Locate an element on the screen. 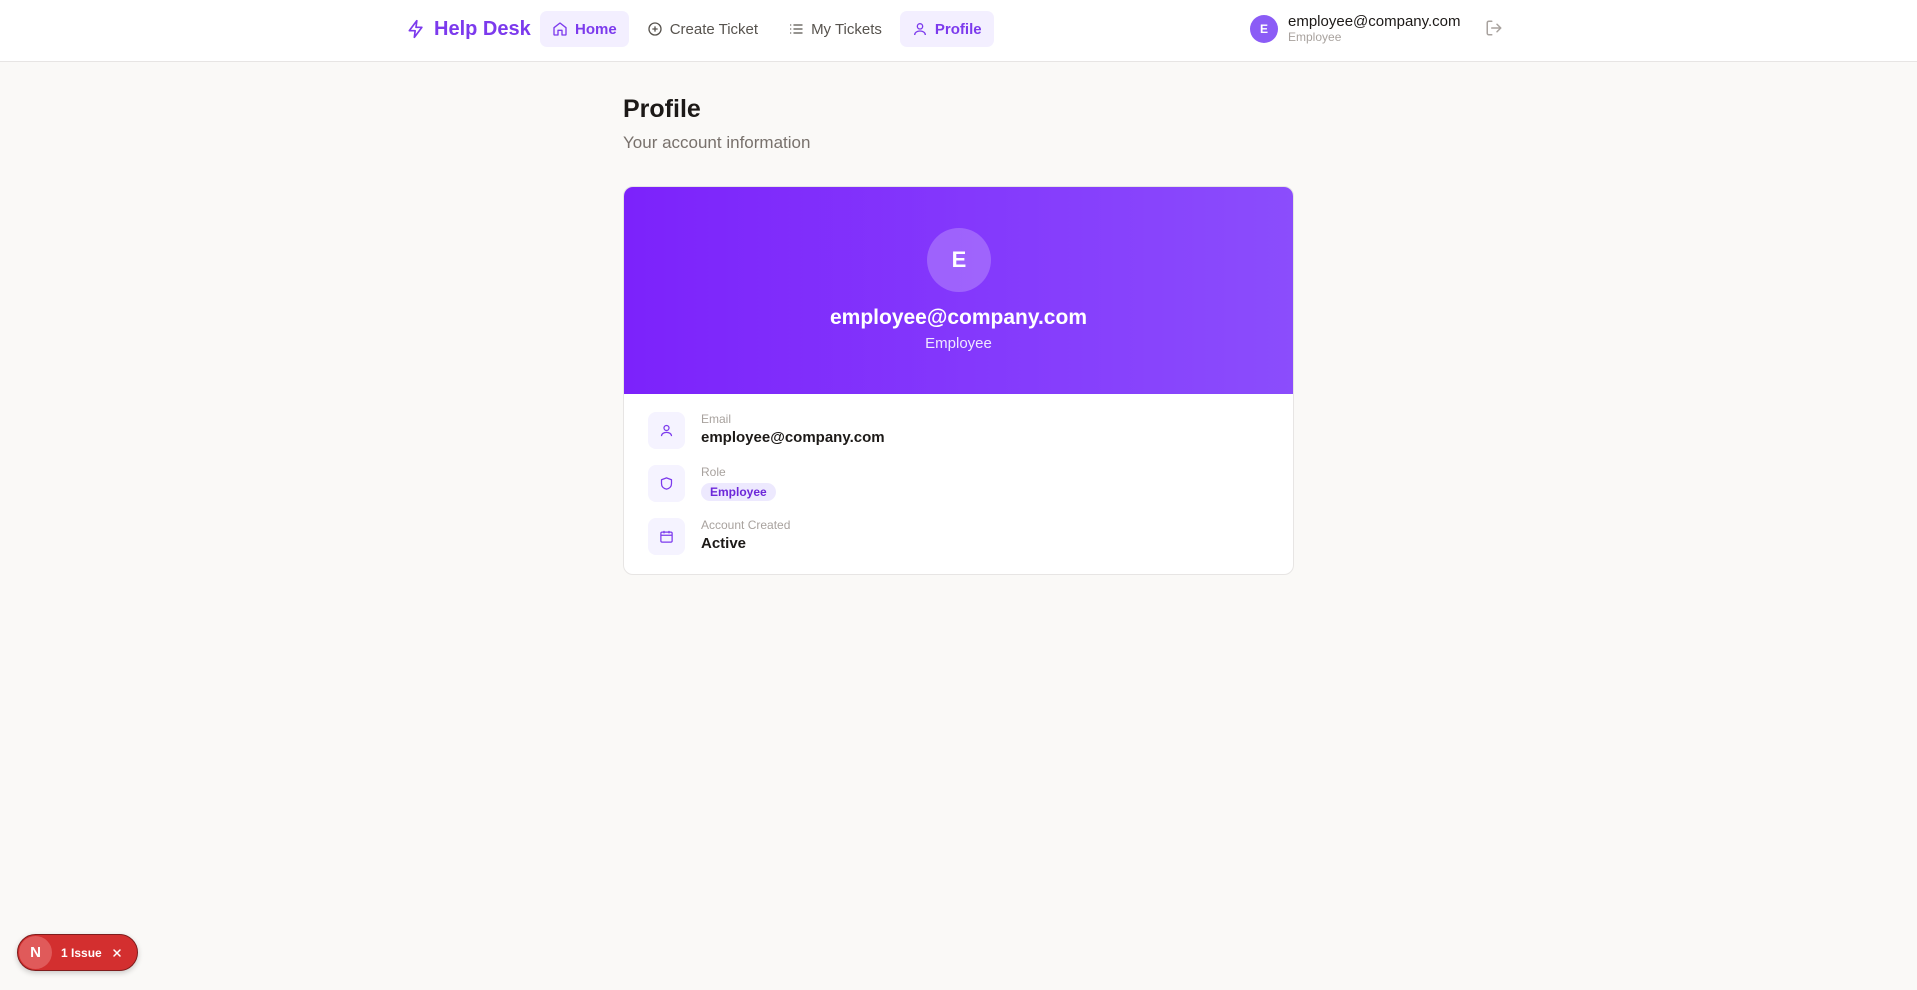  detail-created-label: Account Created is located at coordinates (746, 525).